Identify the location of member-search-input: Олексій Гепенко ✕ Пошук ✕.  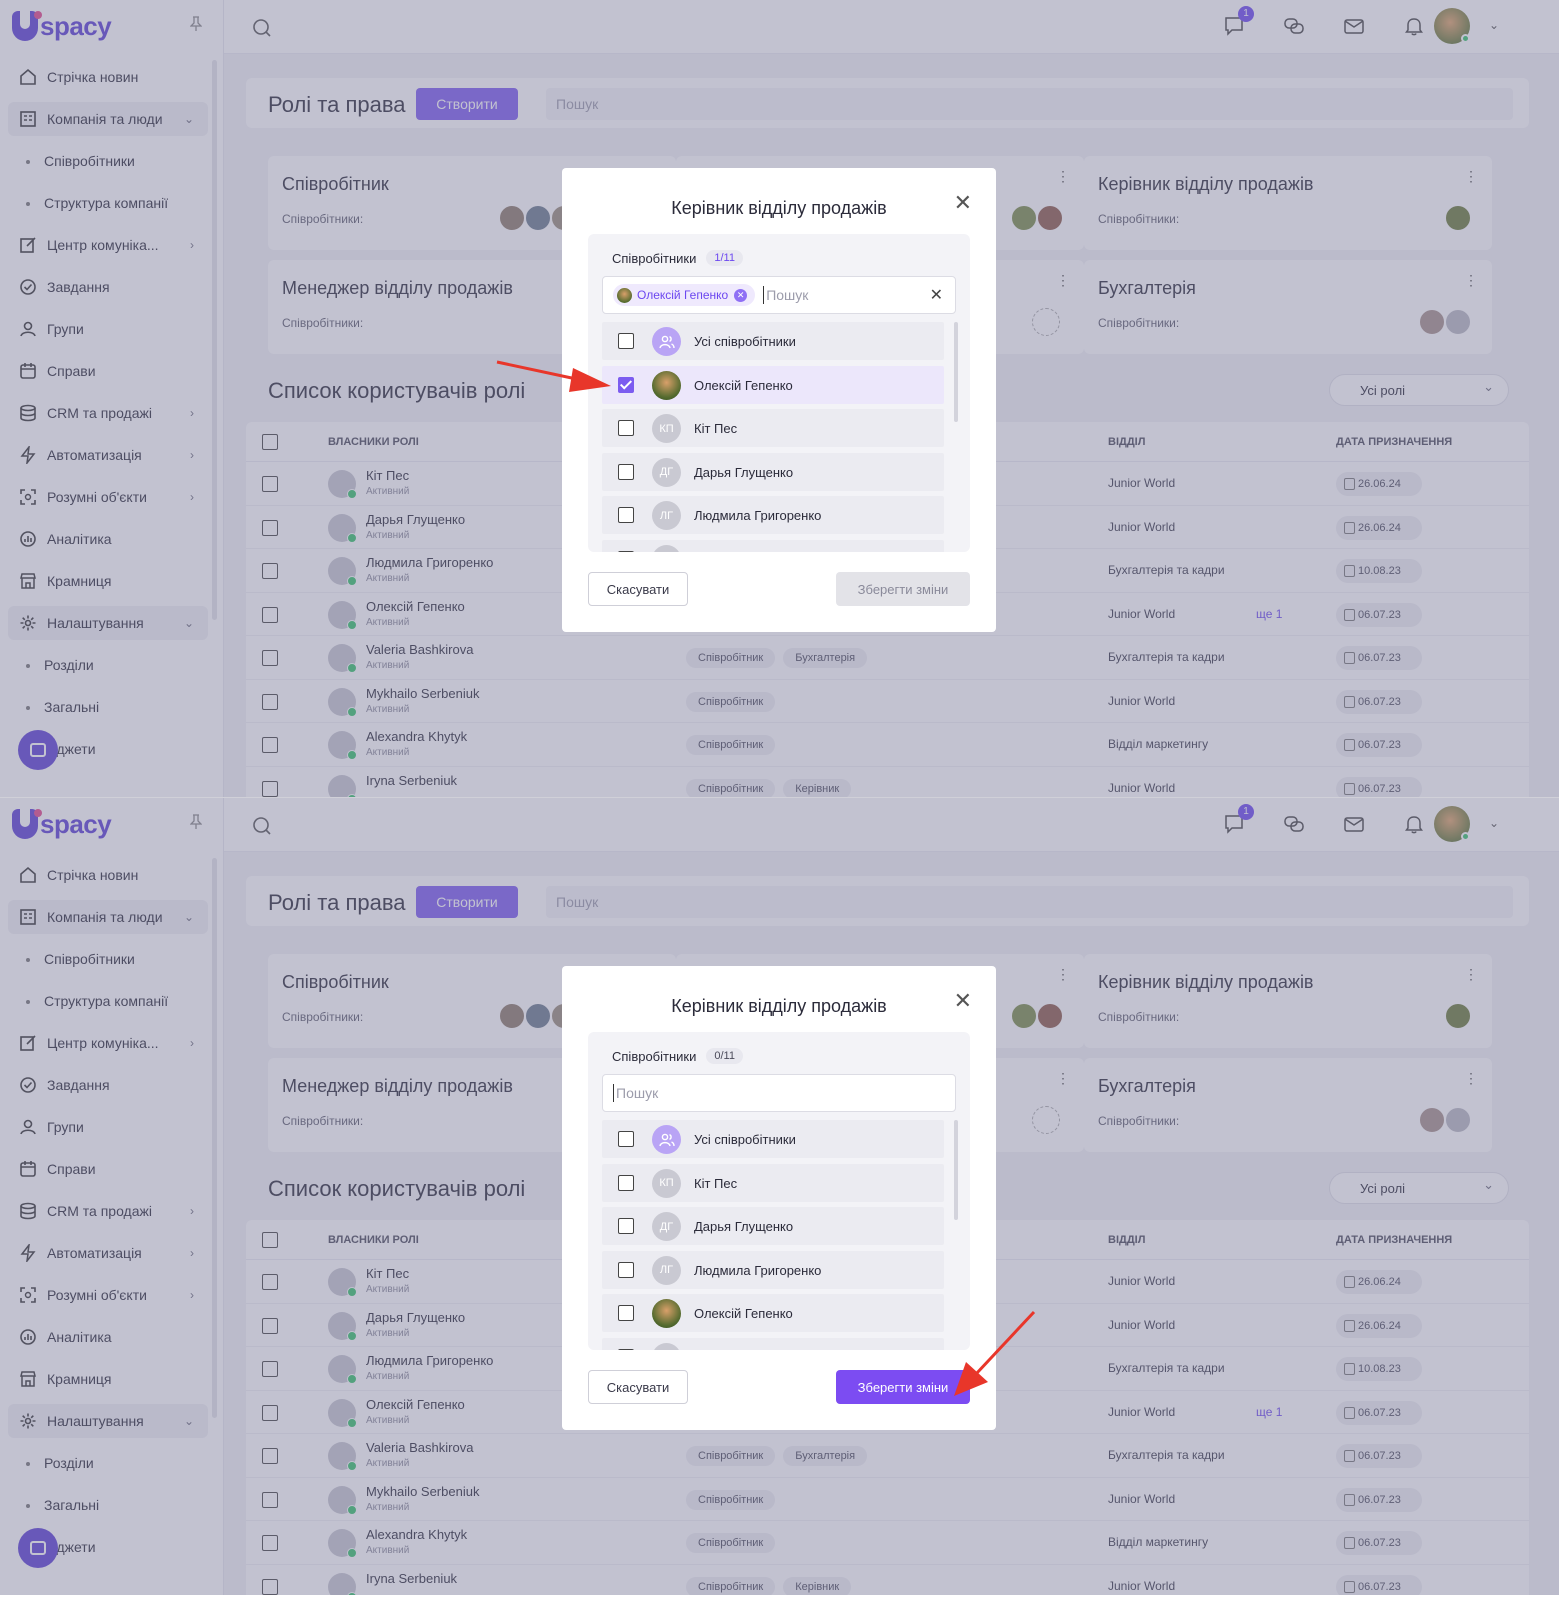
(779, 295).